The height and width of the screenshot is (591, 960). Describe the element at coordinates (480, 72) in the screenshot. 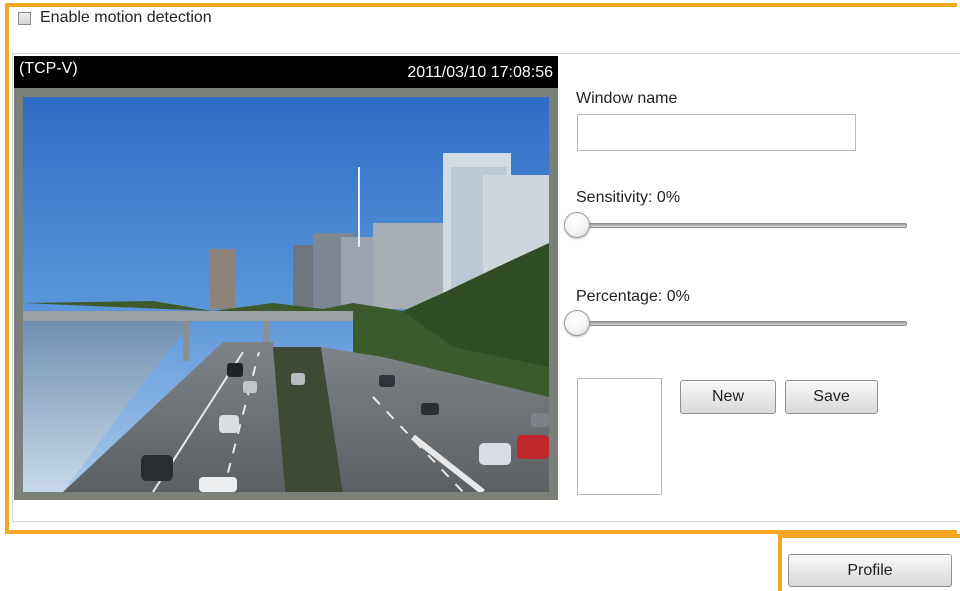

I see `video-timestamp: 2011/03/10 17:08:56` at that location.